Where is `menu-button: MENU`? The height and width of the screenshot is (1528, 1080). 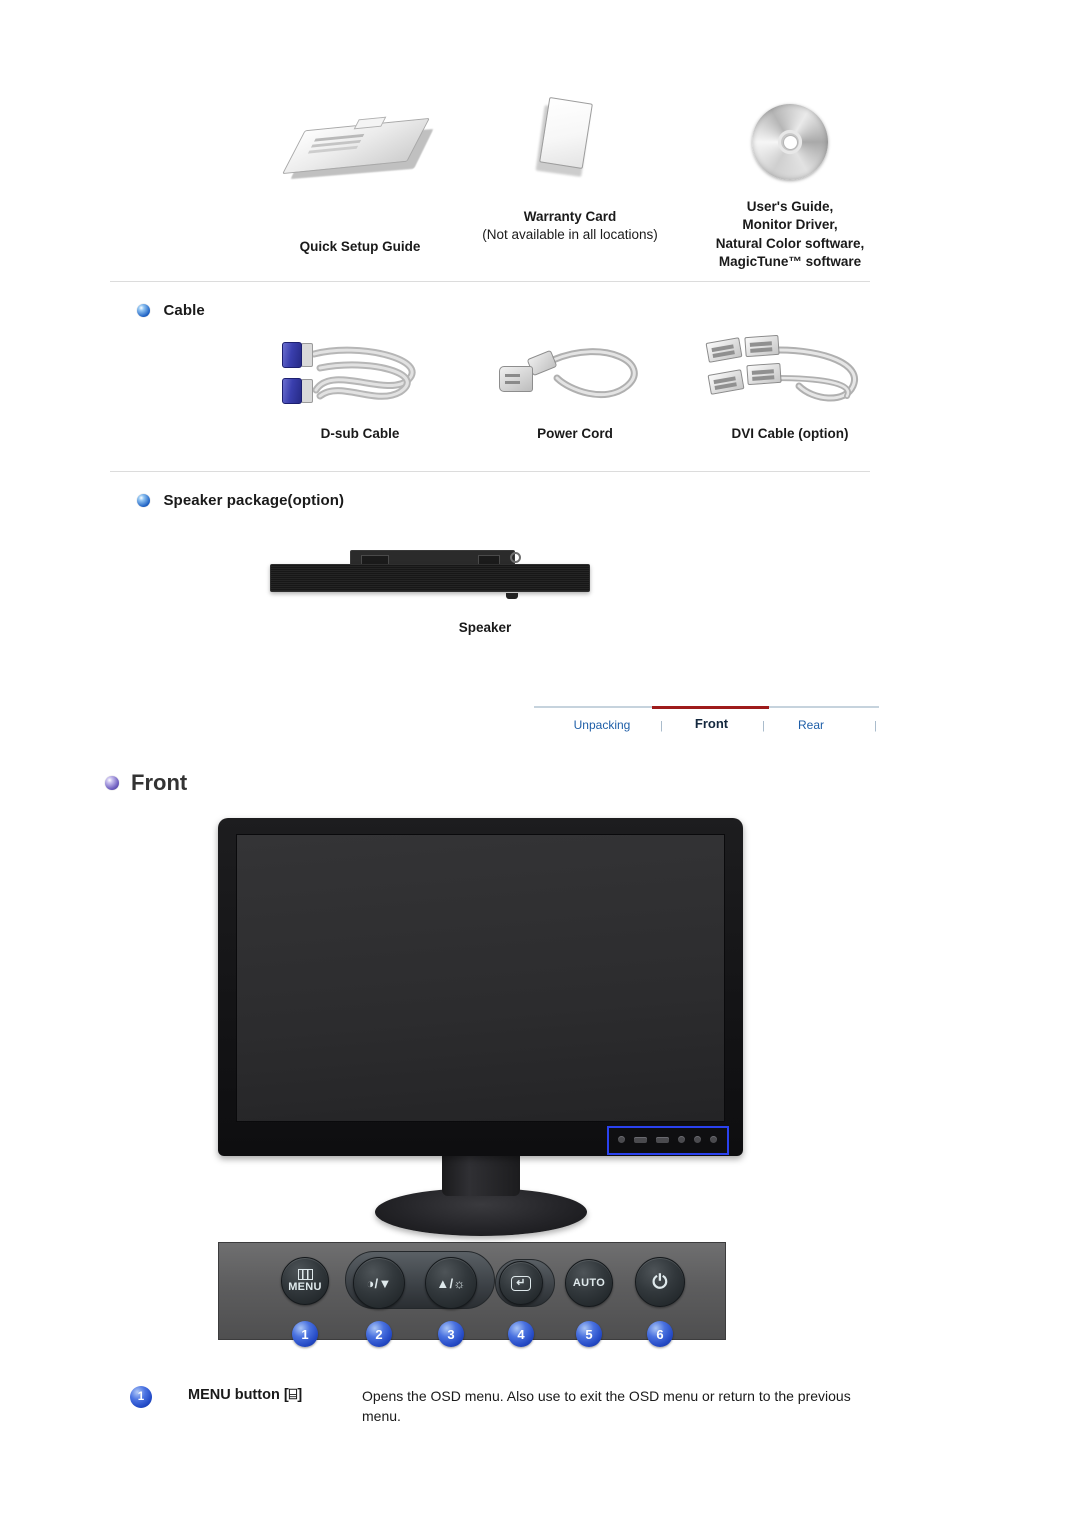
menu-button: MENU is located at coordinates (305, 1281).